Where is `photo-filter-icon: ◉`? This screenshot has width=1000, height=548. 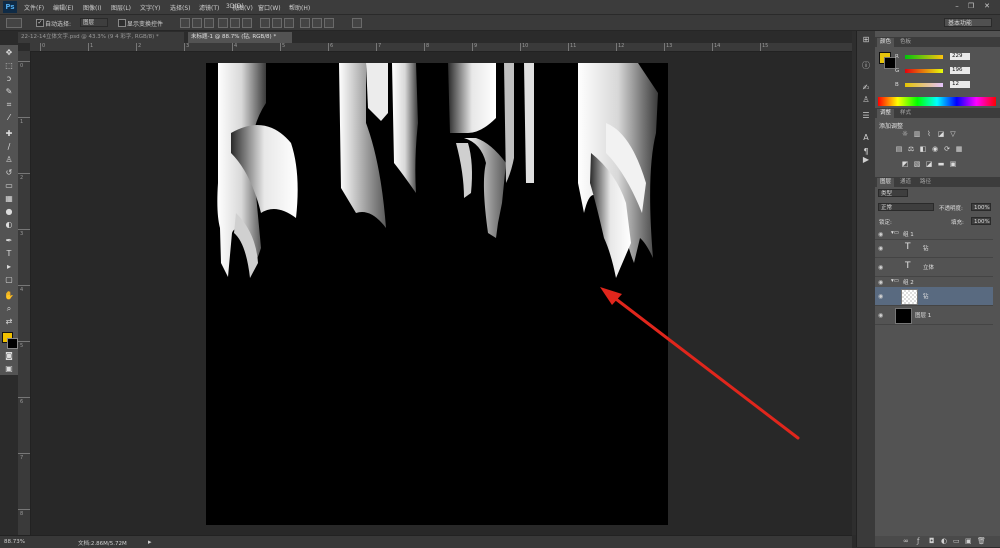 photo-filter-icon: ◉ is located at coordinates (935, 149).